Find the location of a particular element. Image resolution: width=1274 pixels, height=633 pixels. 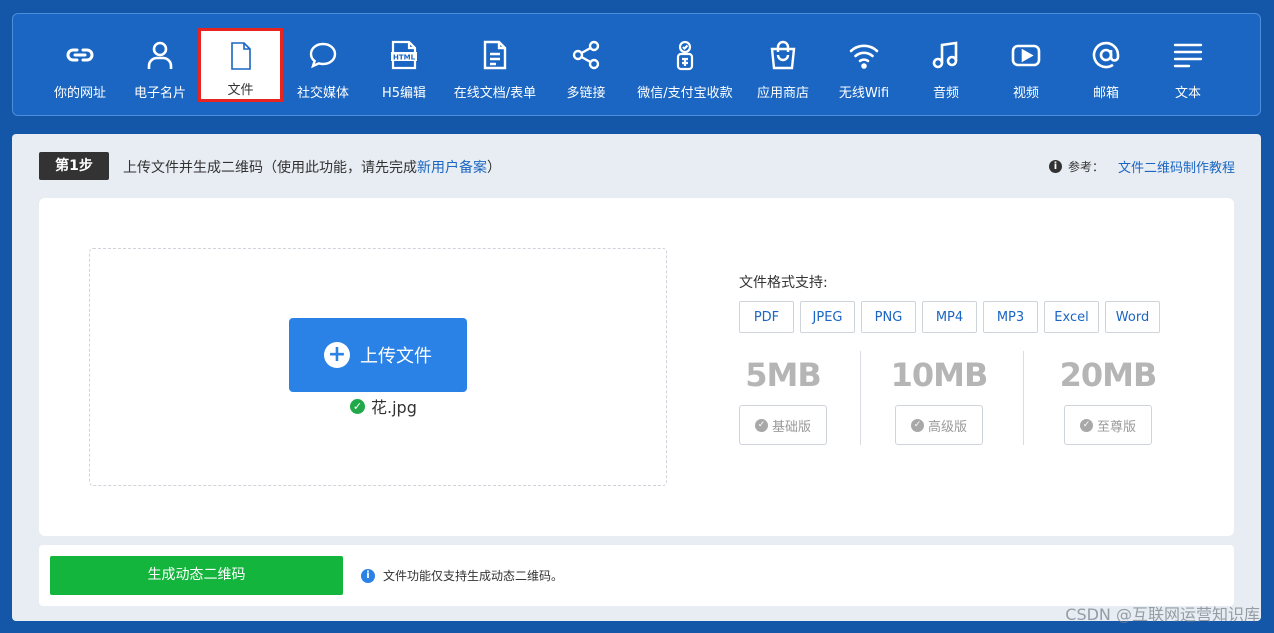

nav-item-online-doc: 在线文档/表单 is located at coordinates (495, 64).